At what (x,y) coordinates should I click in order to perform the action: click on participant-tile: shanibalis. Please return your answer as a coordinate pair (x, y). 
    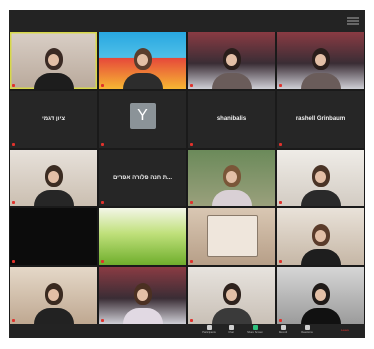
    Looking at the image, I should click on (231, 119).